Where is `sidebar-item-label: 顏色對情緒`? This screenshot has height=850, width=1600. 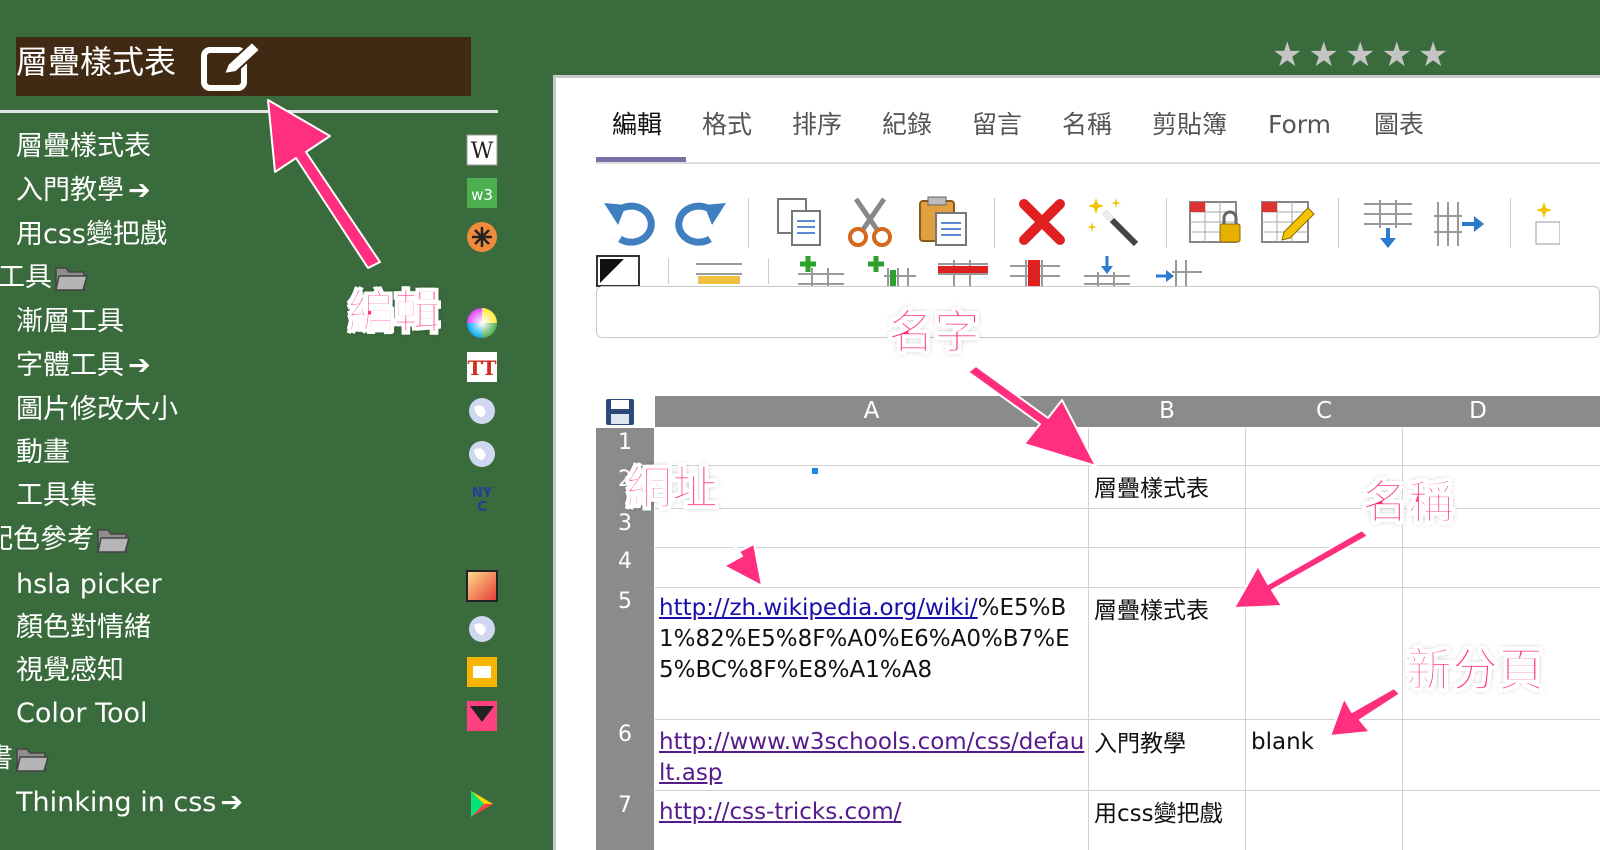 sidebar-item-label: 顏色對情緒 is located at coordinates (83, 627).